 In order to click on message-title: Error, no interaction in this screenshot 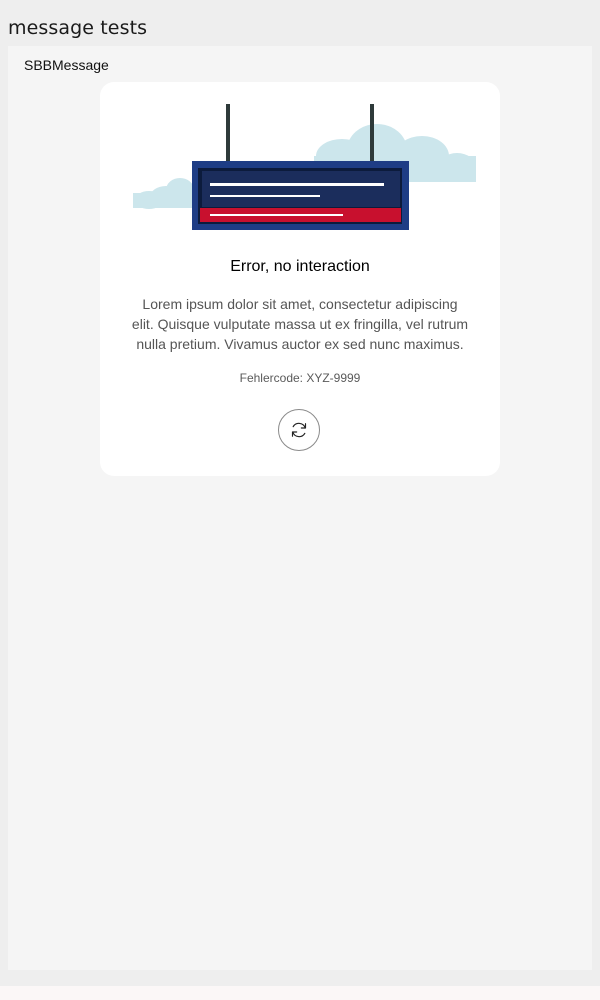, I will do `click(300, 266)`.